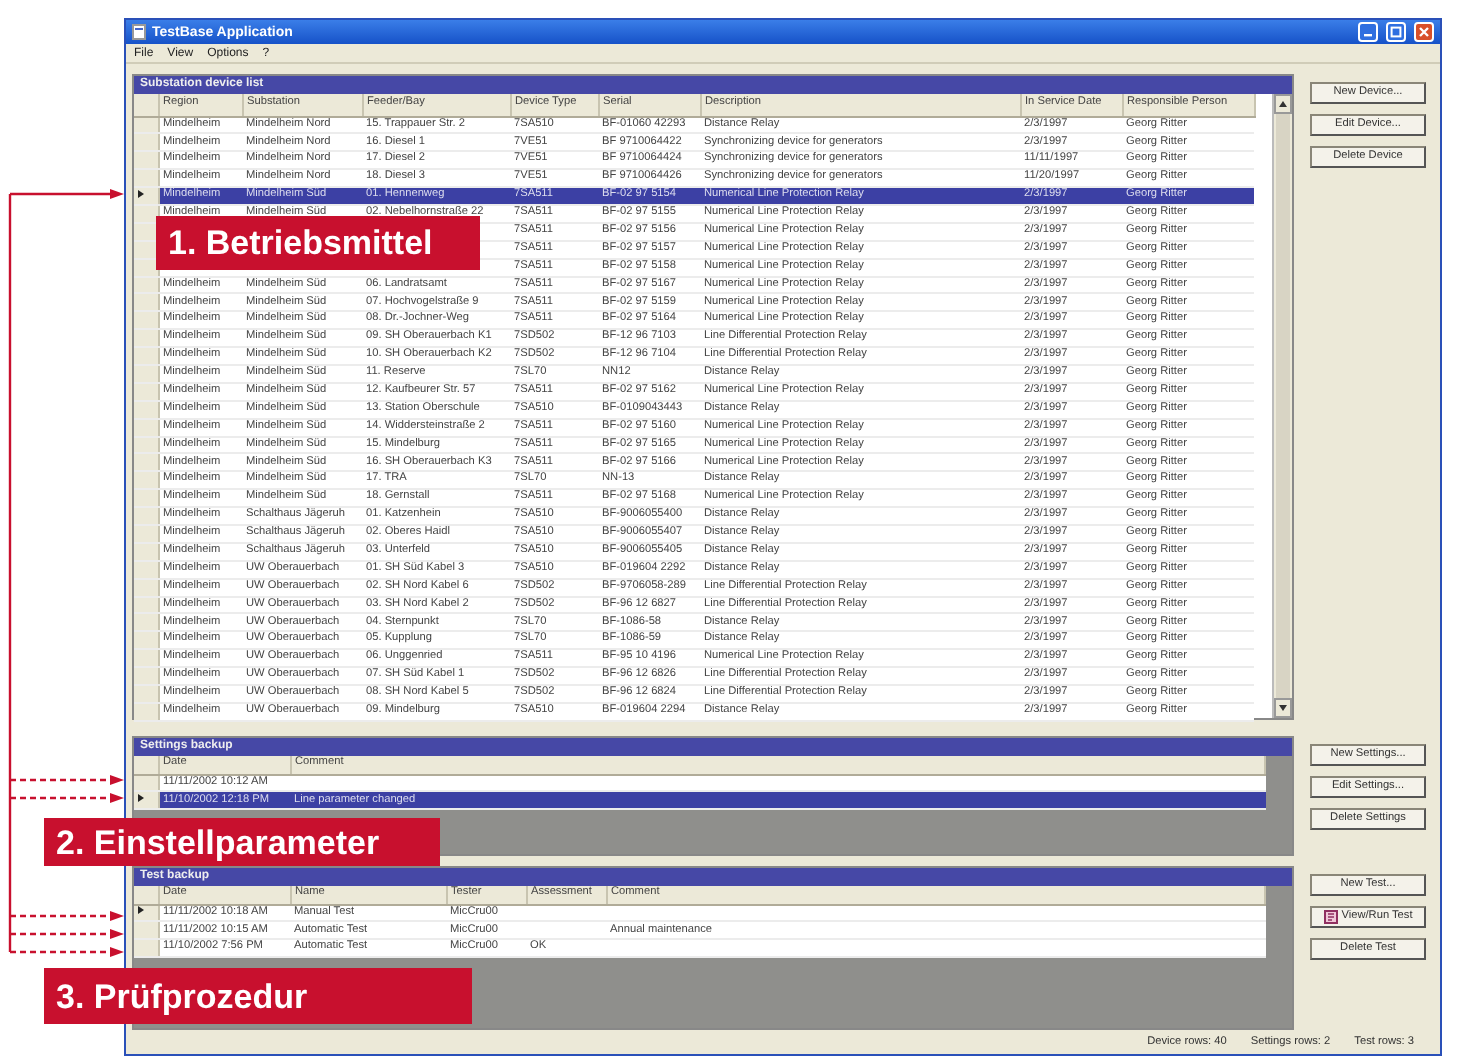 This screenshot has width=1466, height=1062. Describe the element at coordinates (1330, 917) in the screenshot. I see `test-icon` at that location.